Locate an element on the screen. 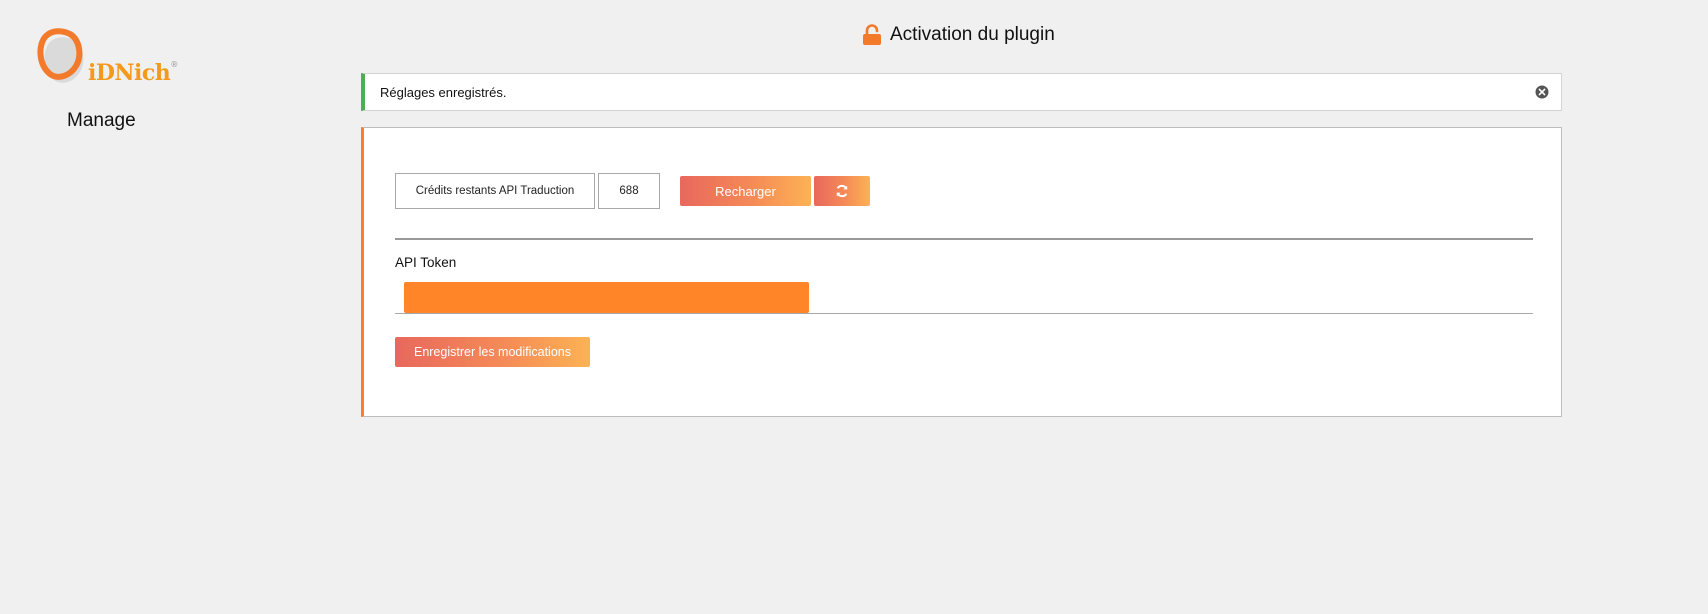  logo-mark-icon is located at coordinates (60, 55).